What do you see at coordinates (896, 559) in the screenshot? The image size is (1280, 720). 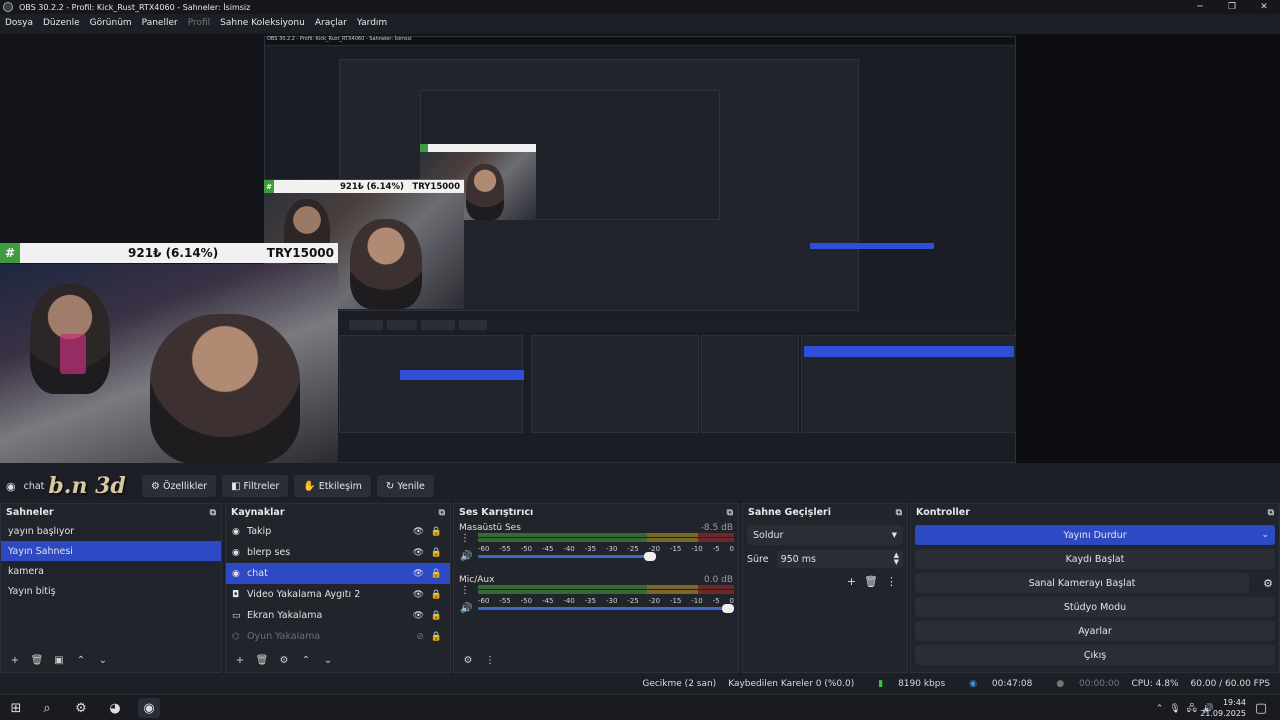 I see `stepper-icon: ▲ ▼` at bounding box center [896, 559].